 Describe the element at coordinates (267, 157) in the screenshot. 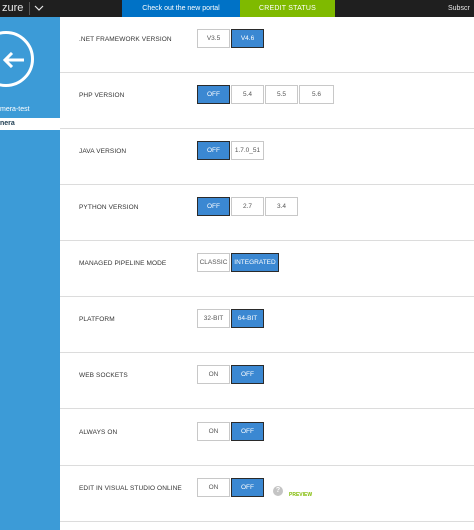

I see `setting-row: JAVA VERSION OFF 1.7.0_51` at that location.